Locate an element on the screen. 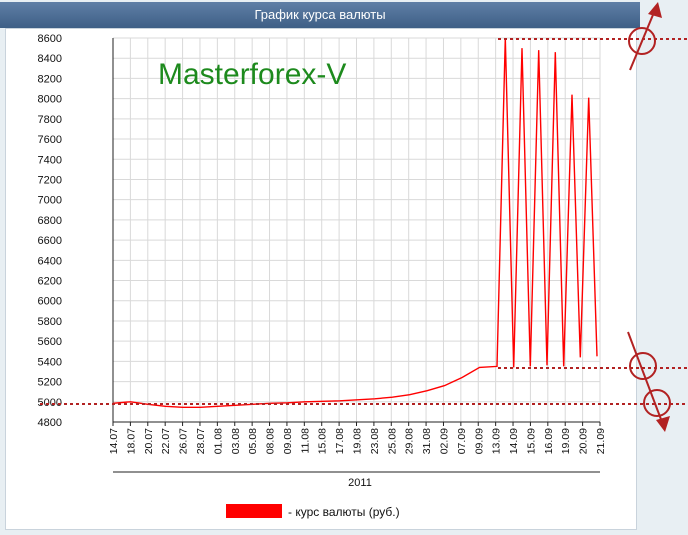  y-tick-label: 7200 is located at coordinates (50, 180).